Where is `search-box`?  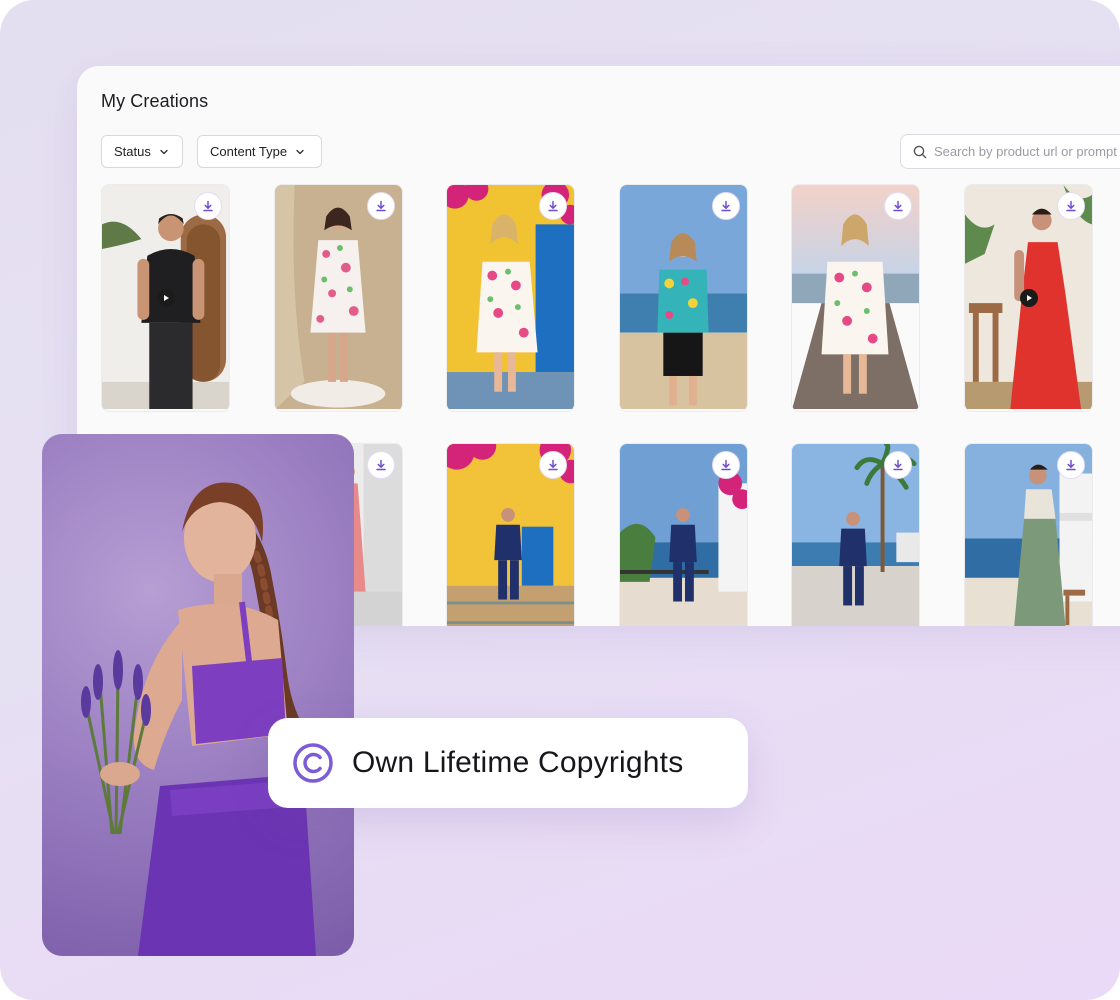 search-box is located at coordinates (1010, 151).